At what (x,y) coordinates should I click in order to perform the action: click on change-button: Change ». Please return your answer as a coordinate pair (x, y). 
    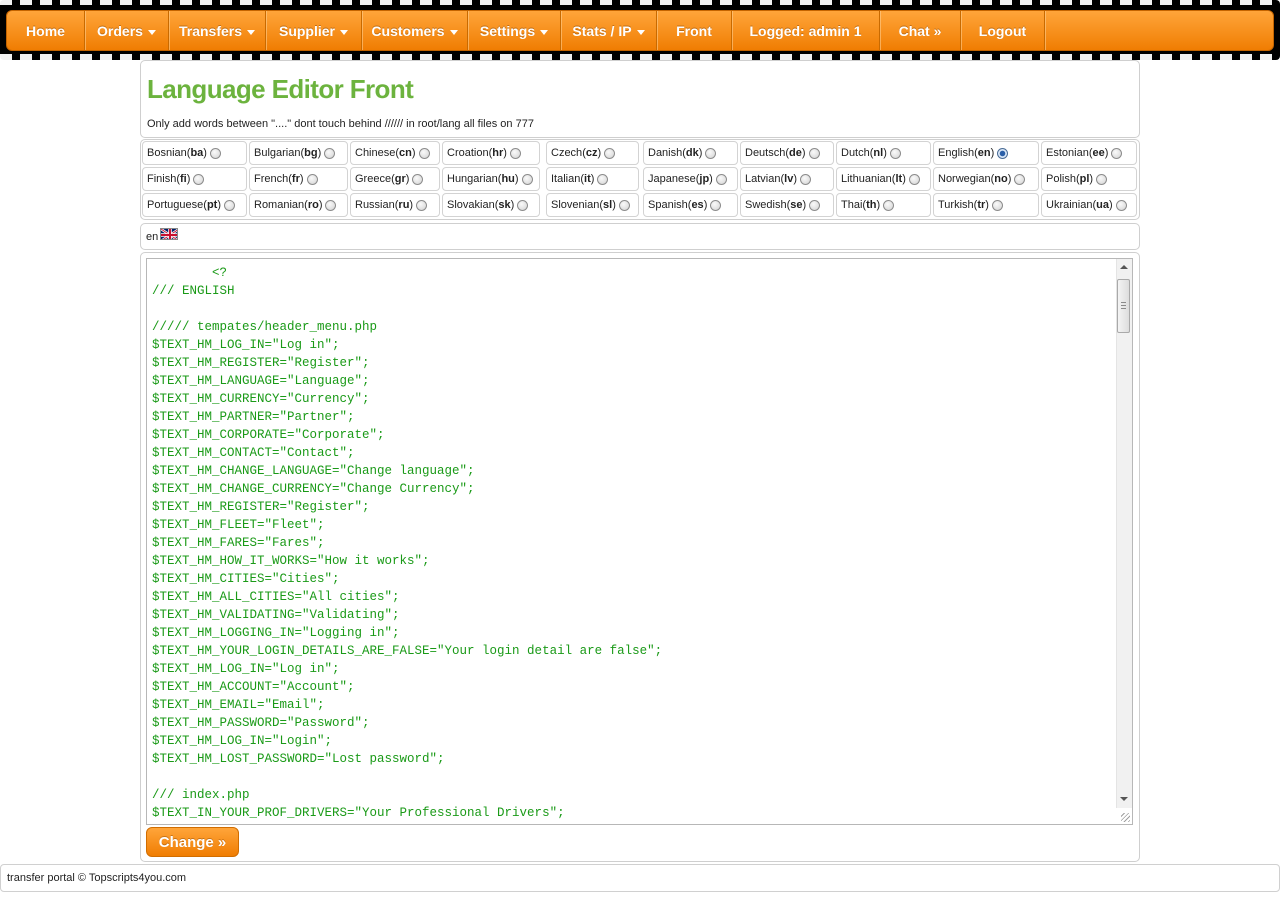
    Looking at the image, I should click on (192, 842).